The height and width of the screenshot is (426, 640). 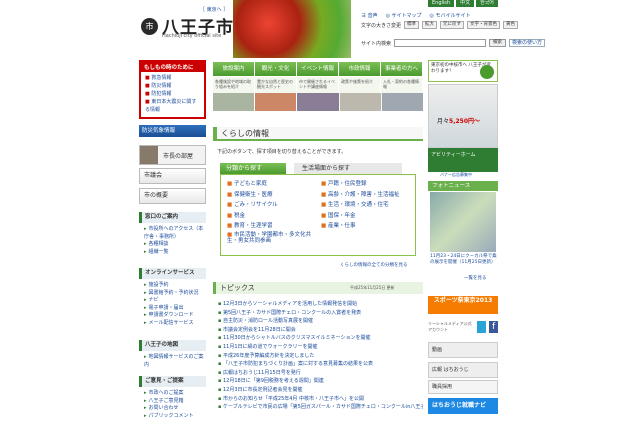 What do you see at coordinates (441, 3) in the screenshot?
I see `lang-english: English` at bounding box center [441, 3].